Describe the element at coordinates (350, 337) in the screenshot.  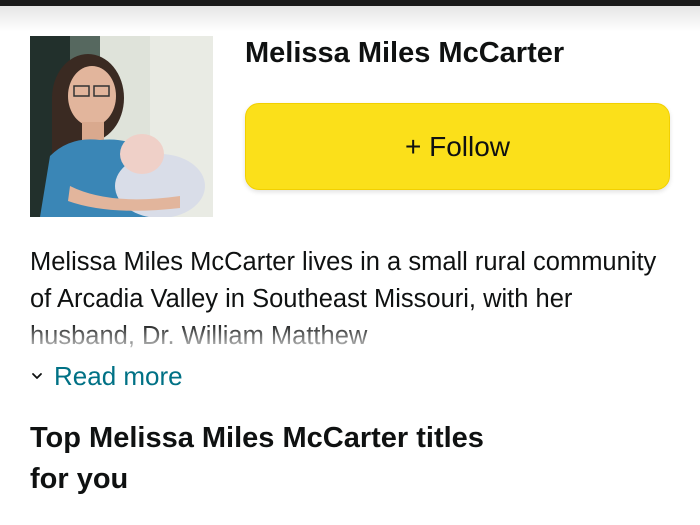
I see `bio-fade-overlay` at that location.